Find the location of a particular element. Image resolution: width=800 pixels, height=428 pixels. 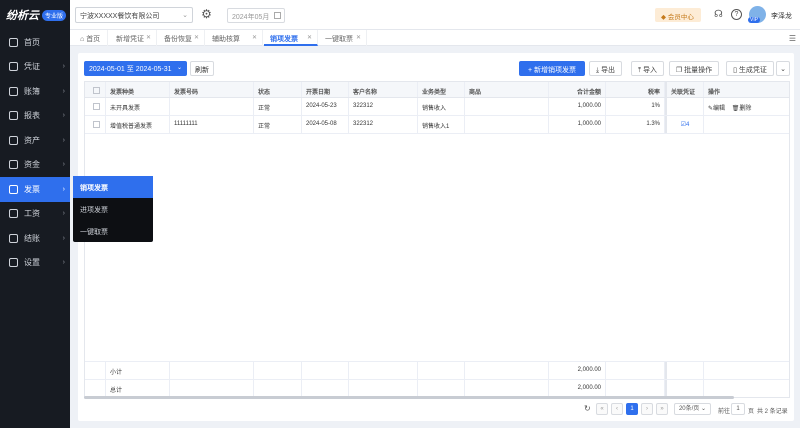

sidebar-item-asset: 资产 › is located at coordinates (35, 140).